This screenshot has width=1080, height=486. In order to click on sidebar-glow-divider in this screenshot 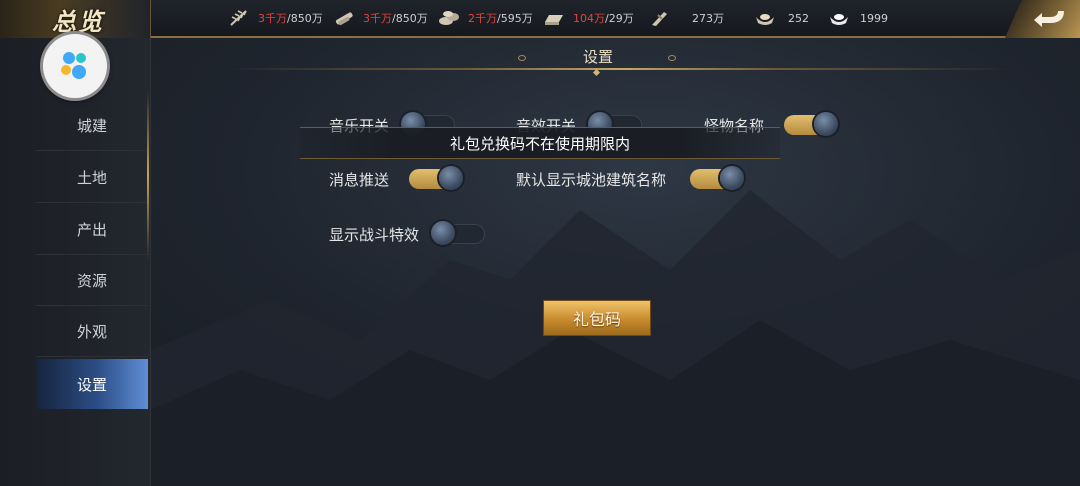, I will do `click(148, 175)`.